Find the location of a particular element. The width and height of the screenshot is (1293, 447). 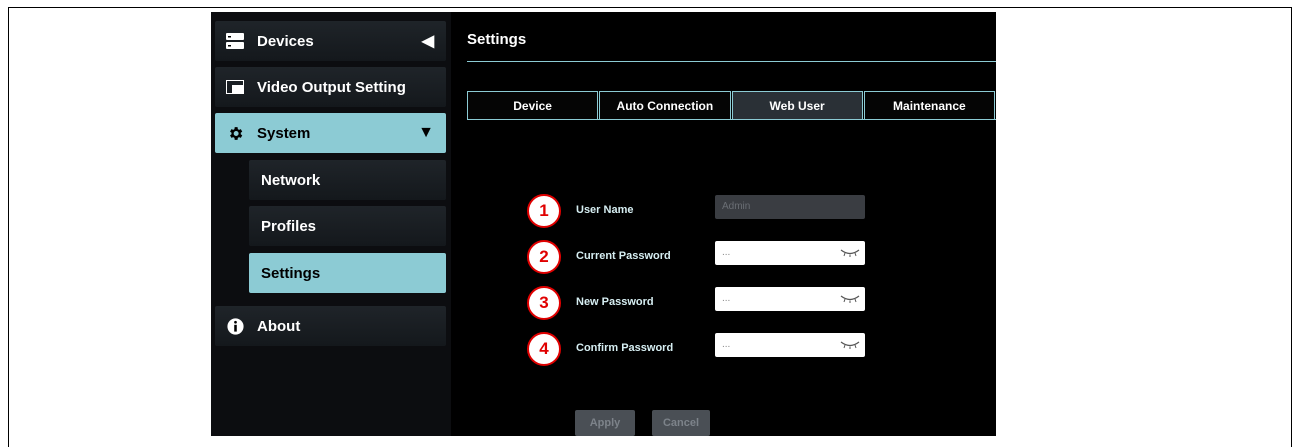

annotation-marker: 3 is located at coordinates (544, 303).